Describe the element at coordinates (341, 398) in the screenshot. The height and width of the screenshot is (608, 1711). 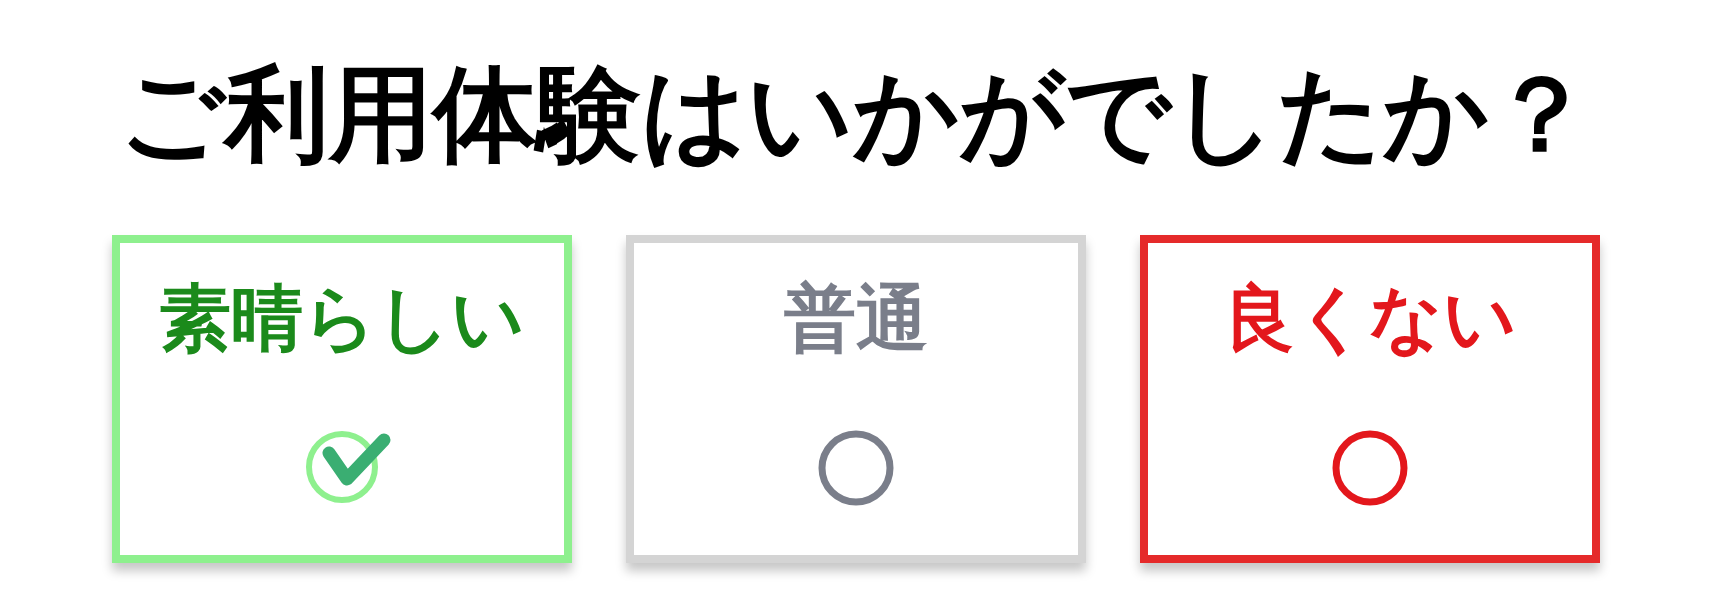
I see `rating-option-card: 素晴らしい` at that location.